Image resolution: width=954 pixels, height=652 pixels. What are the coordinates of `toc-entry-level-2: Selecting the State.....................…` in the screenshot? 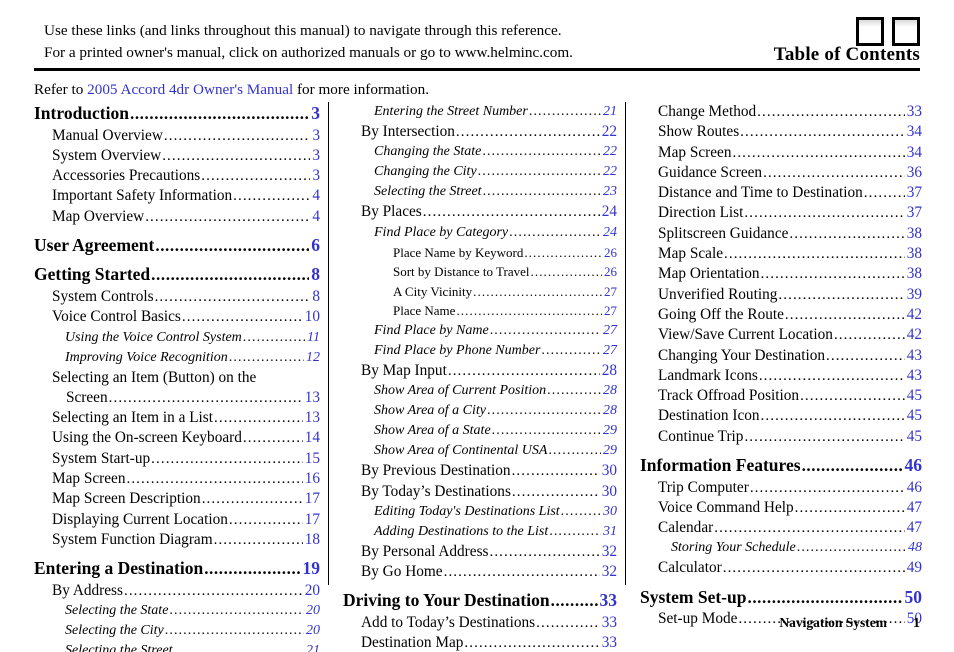 It's located at (177, 611).